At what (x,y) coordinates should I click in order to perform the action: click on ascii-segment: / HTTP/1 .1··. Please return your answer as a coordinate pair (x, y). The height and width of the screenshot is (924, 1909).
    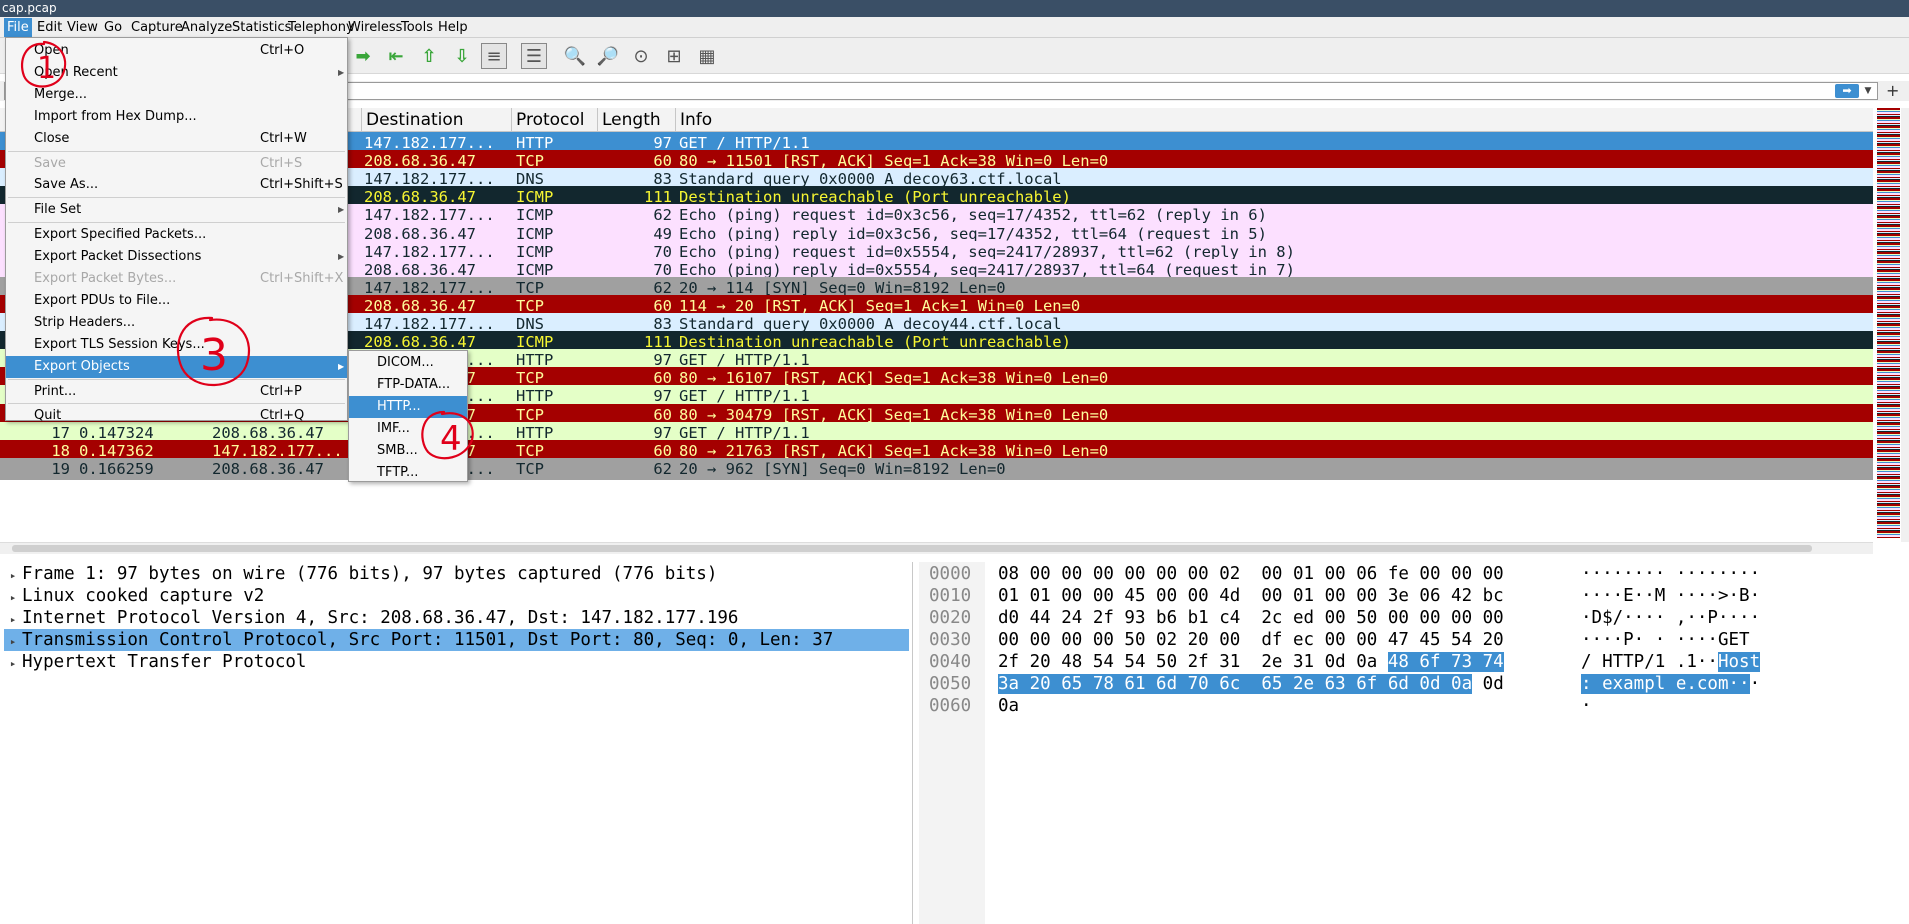
    Looking at the image, I should click on (1649, 662).